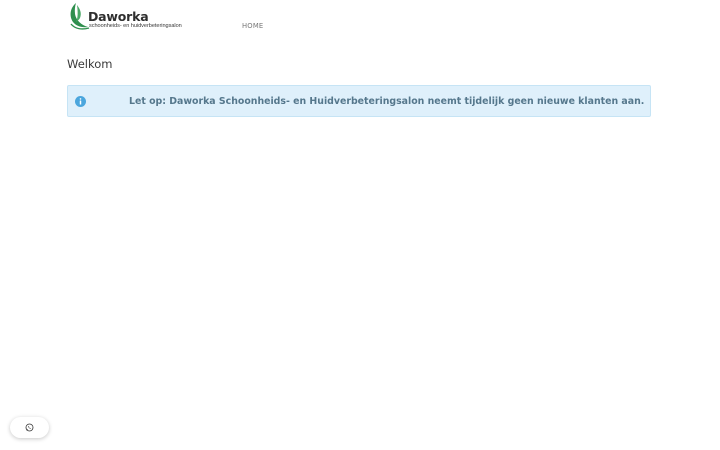 The height and width of the screenshot is (450, 720). I want to click on whatsapp-button, so click(29, 427).